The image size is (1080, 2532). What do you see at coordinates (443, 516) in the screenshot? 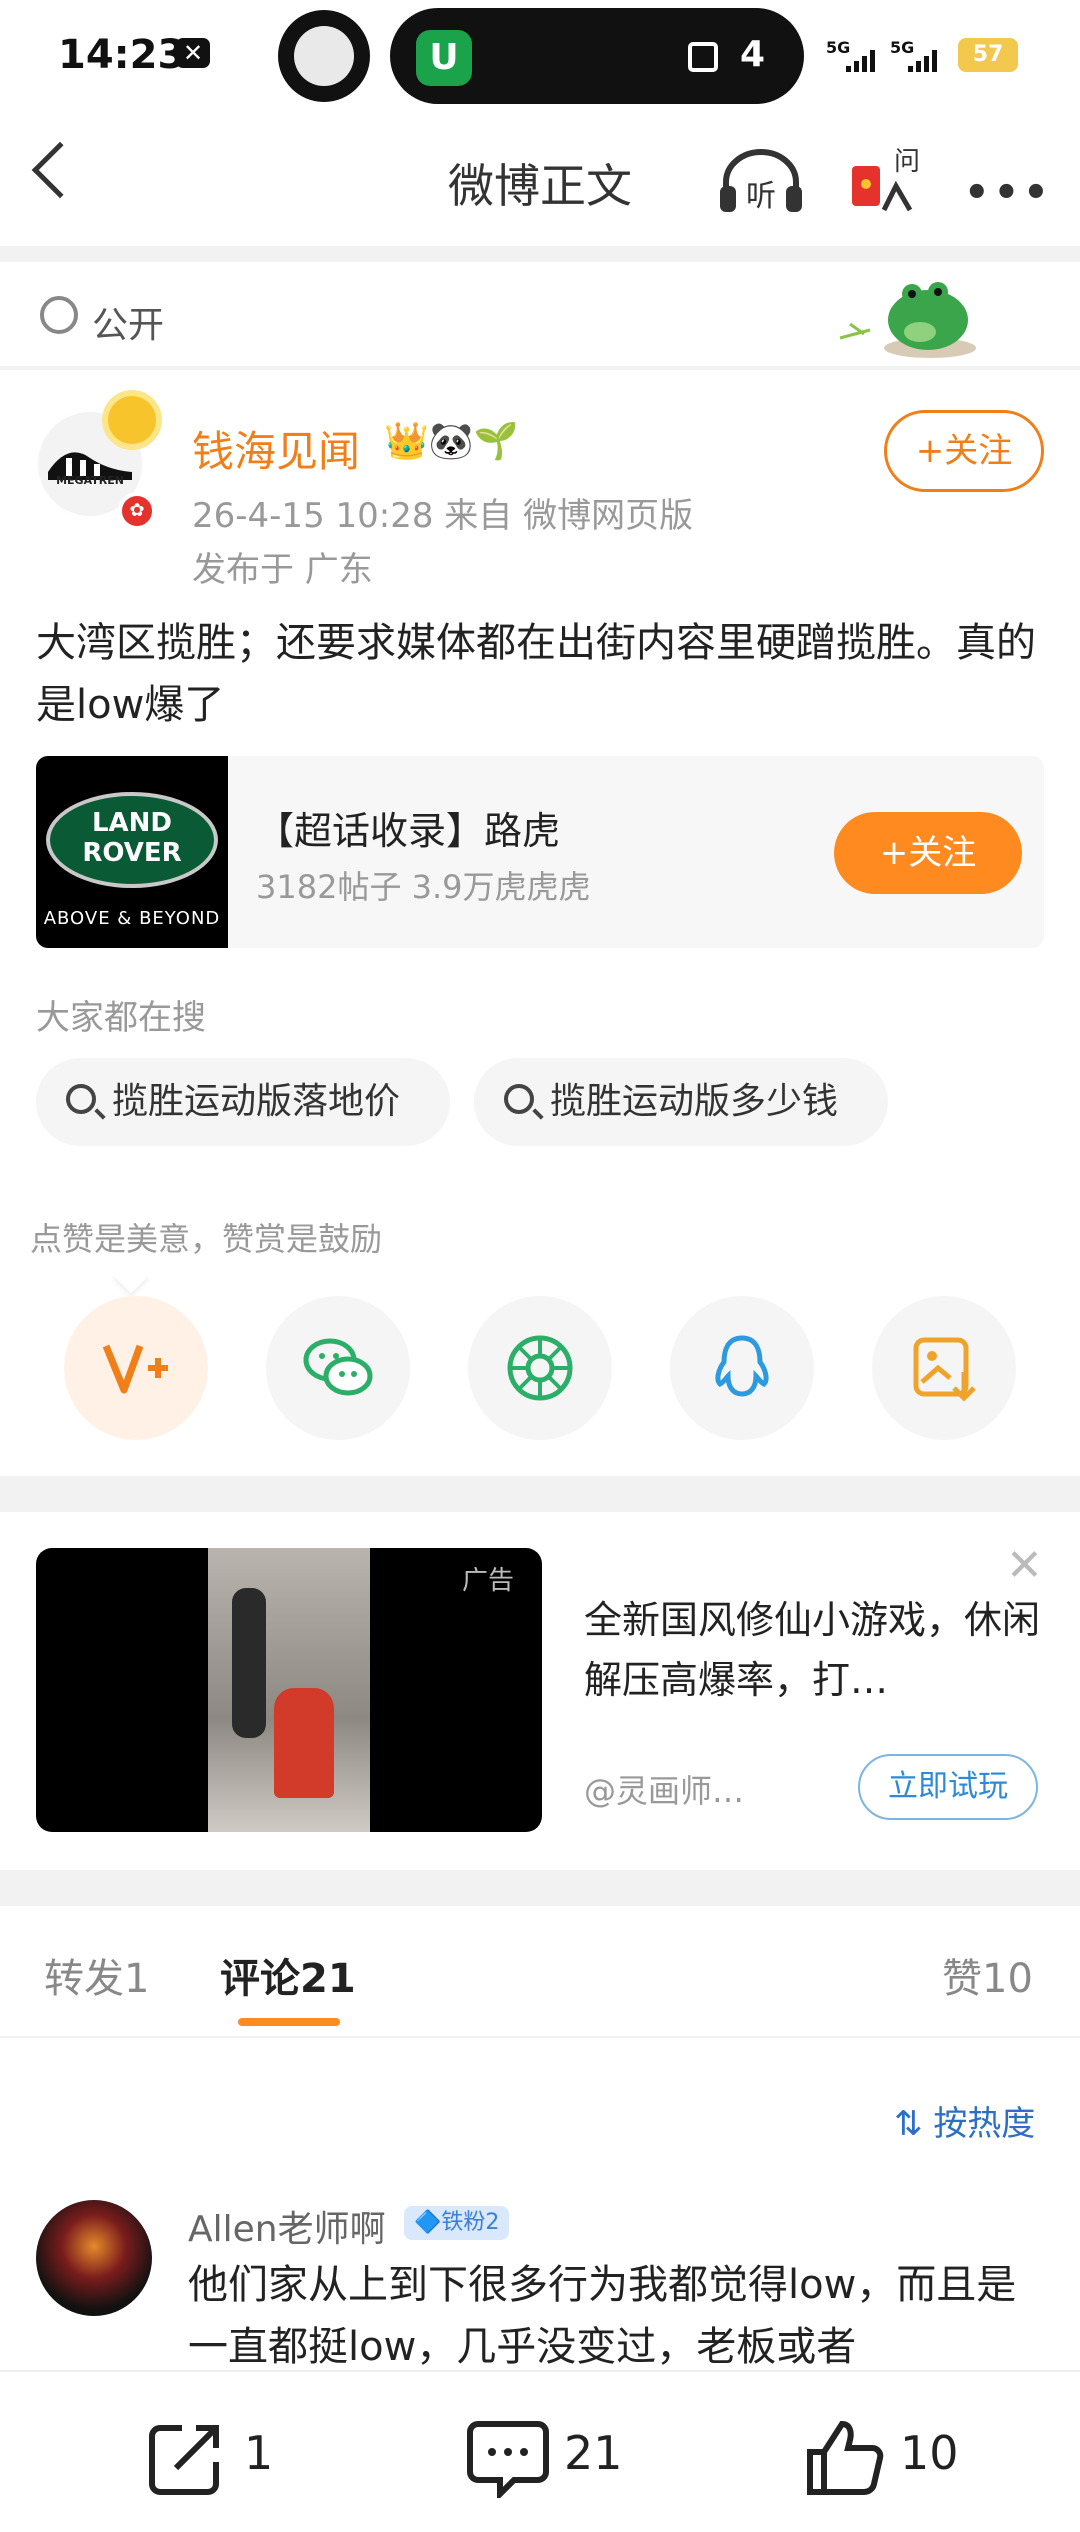
I see `post-time-source: 26-4-15 10:28 来自 微博网页版` at bounding box center [443, 516].